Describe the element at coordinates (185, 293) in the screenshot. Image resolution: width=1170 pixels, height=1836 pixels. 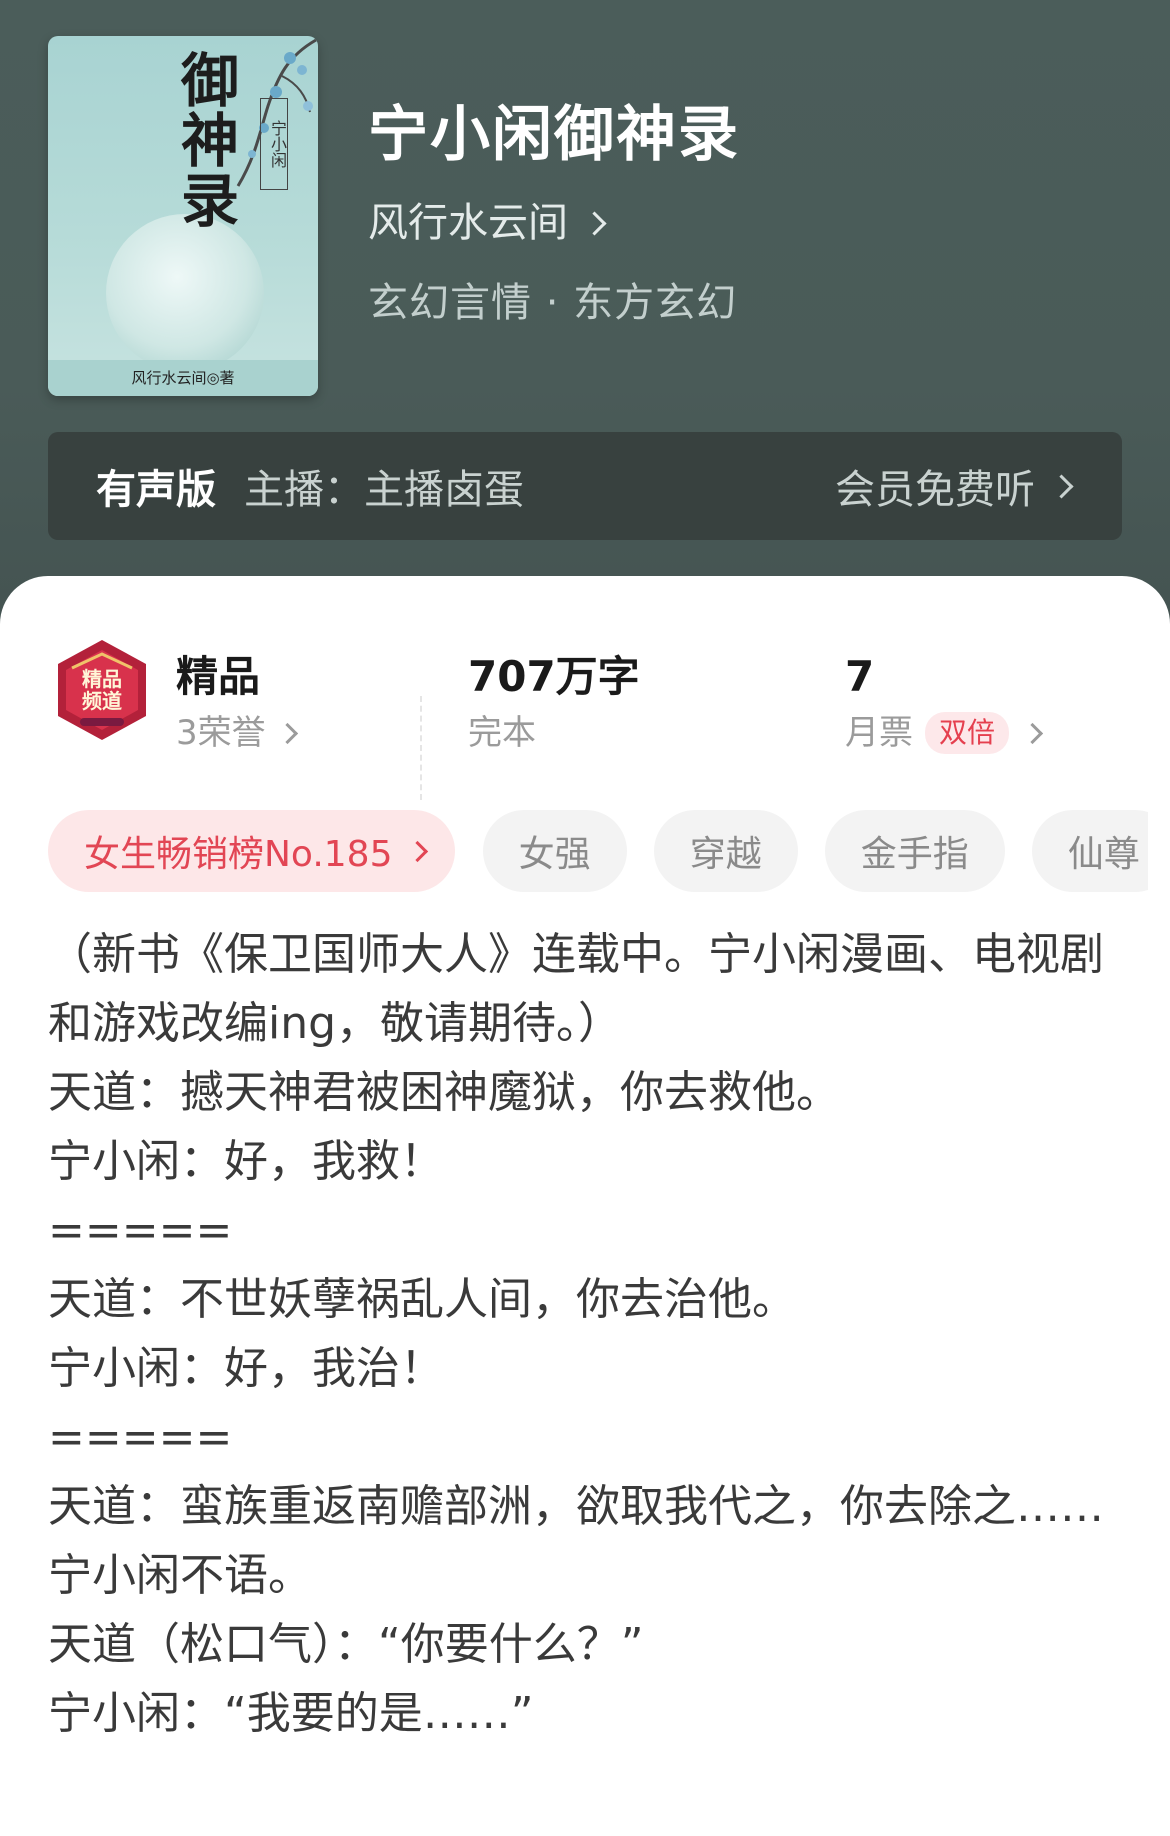
I see `moon-illustration` at that location.